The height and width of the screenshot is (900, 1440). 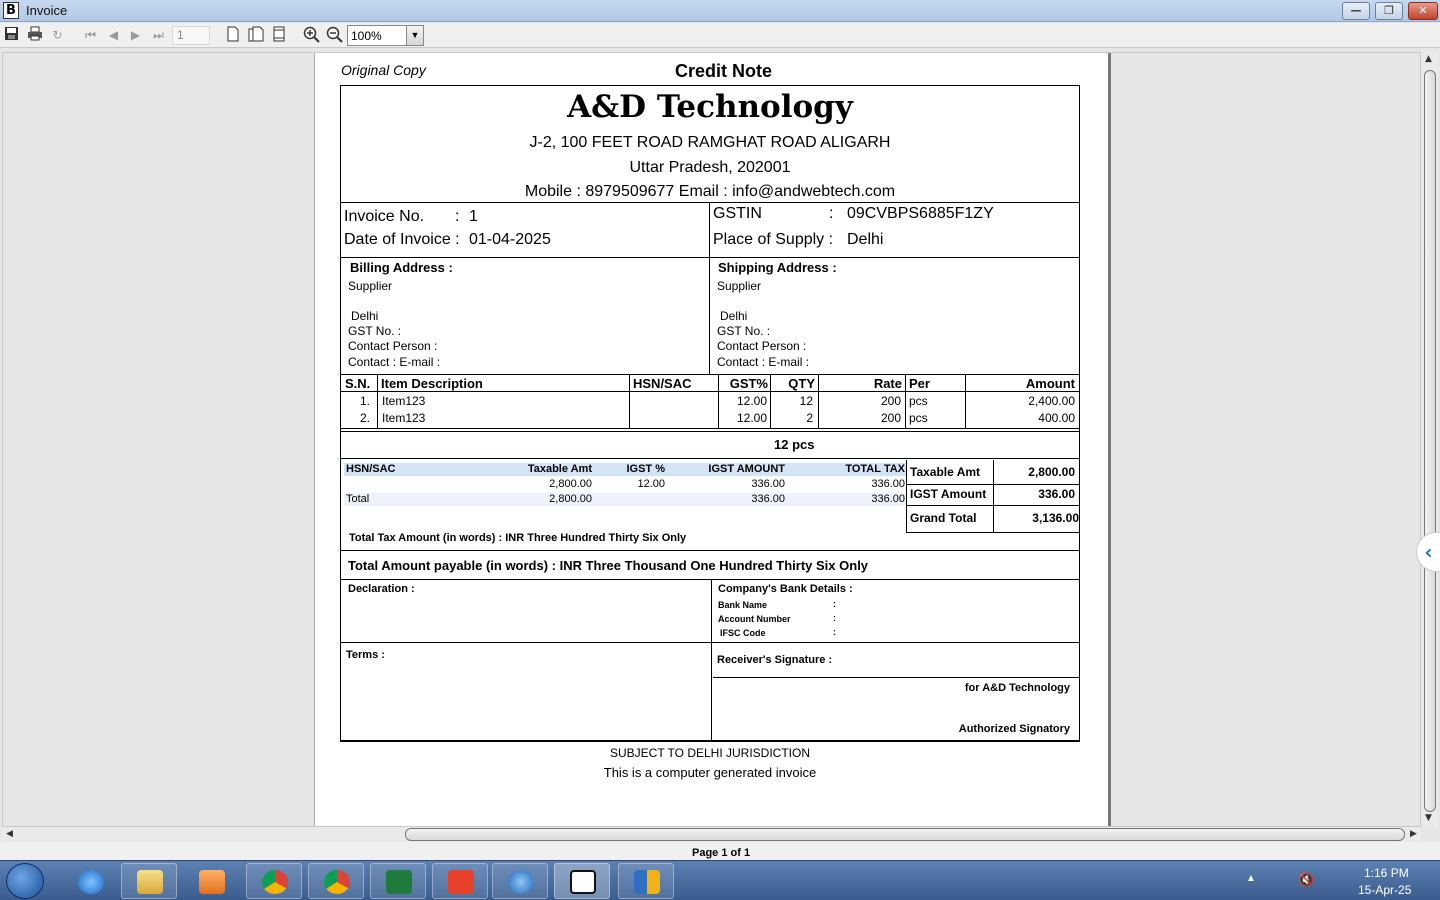 What do you see at coordinates (9, 834) in the screenshot?
I see `scroll-left-icon: ◀` at bounding box center [9, 834].